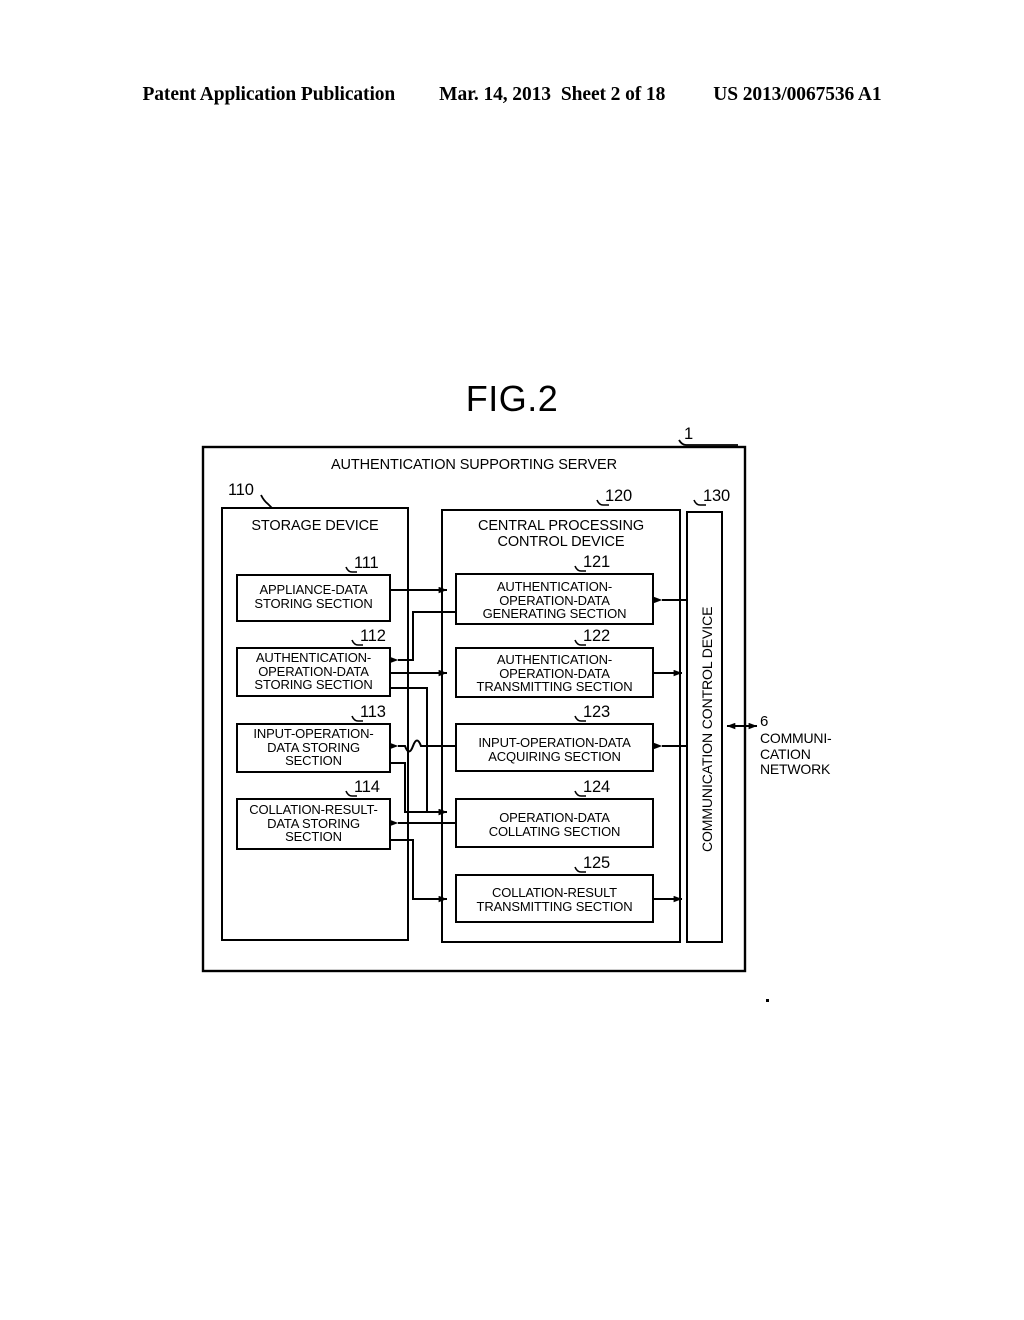 The height and width of the screenshot is (1320, 1024). I want to click on ref-123: 123, so click(596, 712).